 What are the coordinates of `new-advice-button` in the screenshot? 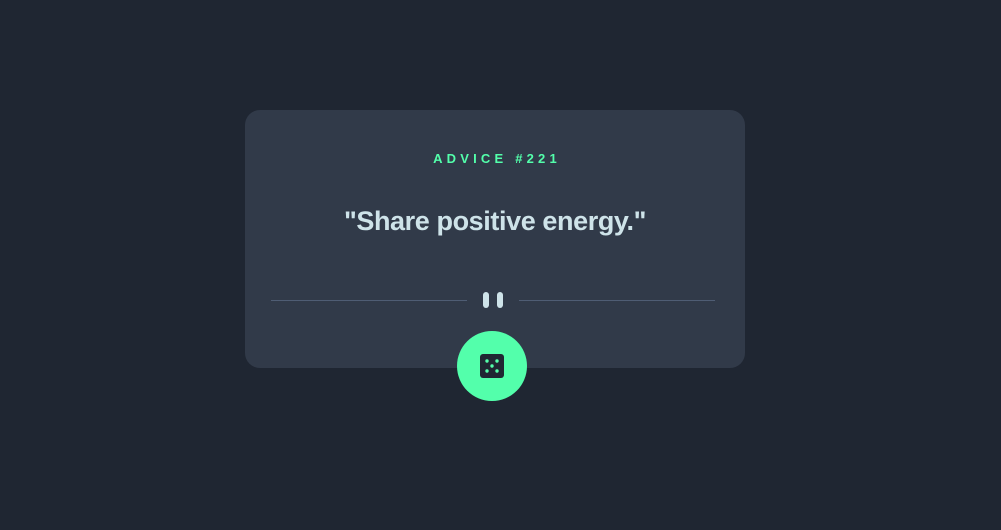 It's located at (492, 366).